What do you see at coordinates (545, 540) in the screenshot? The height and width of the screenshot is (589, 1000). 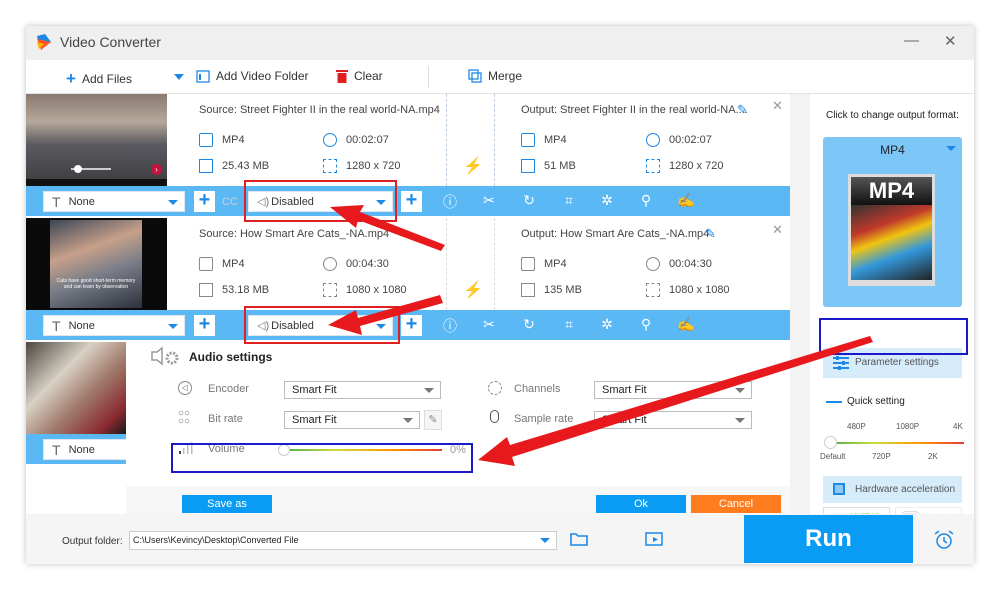 I see `output-folder-dropdown-icon` at bounding box center [545, 540].